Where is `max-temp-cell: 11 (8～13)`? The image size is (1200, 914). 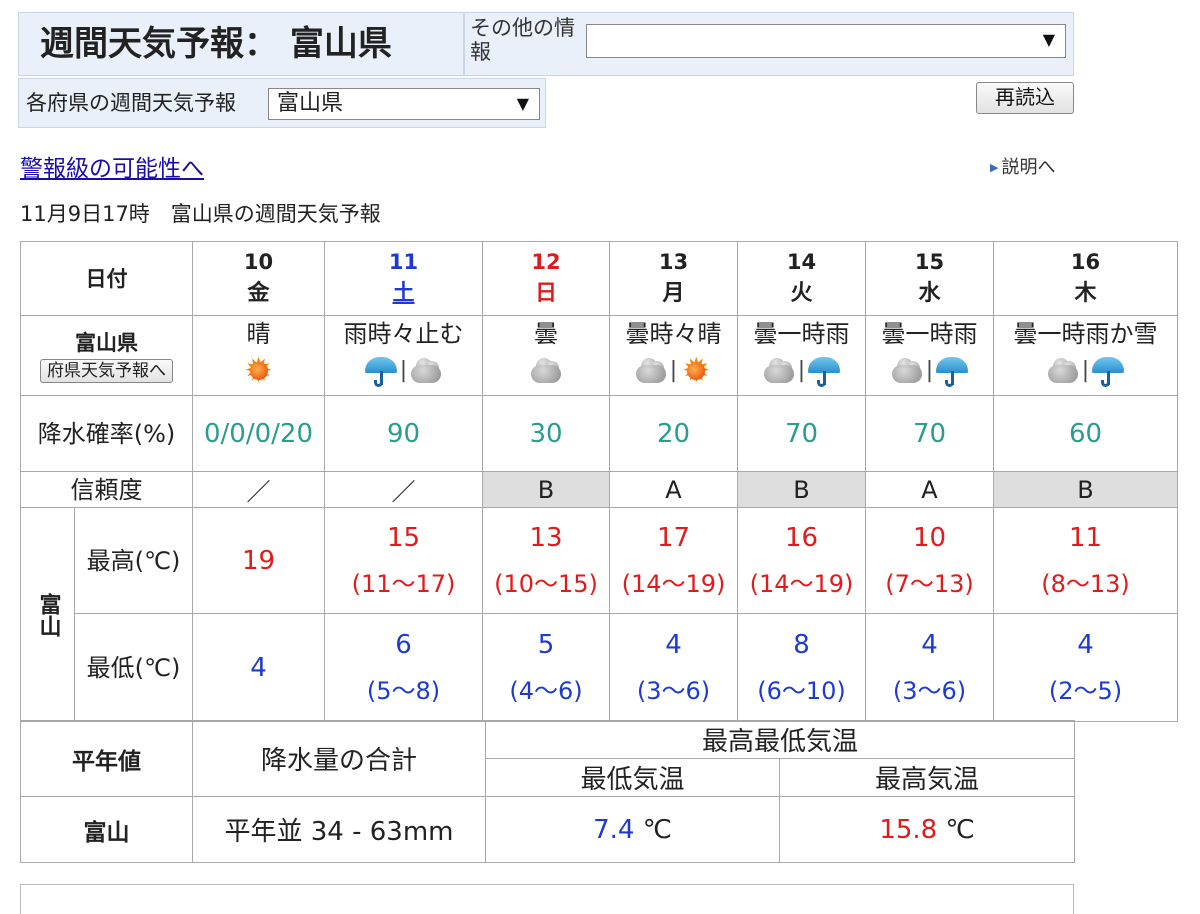 max-temp-cell: 11 (8～13) is located at coordinates (1085, 560).